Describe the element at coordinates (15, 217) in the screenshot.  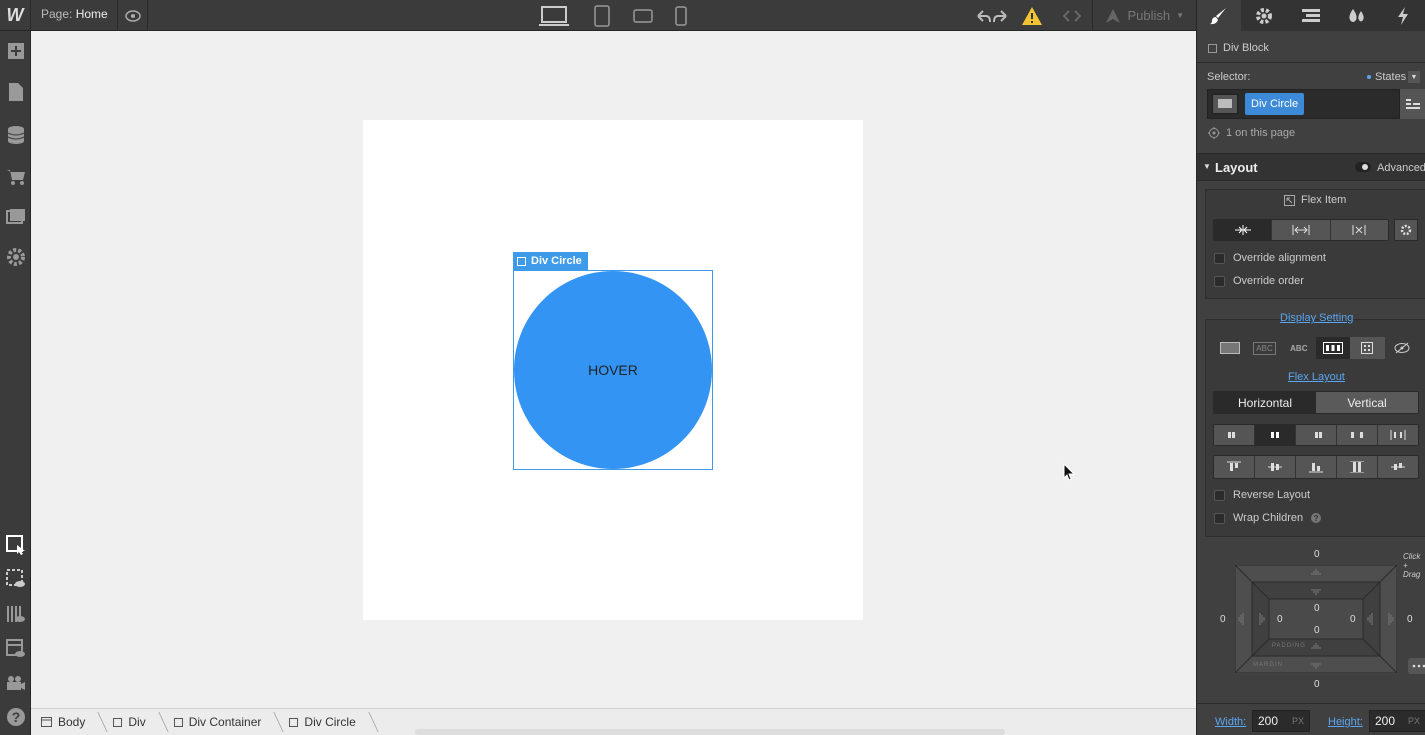
I see `assets-icon` at that location.